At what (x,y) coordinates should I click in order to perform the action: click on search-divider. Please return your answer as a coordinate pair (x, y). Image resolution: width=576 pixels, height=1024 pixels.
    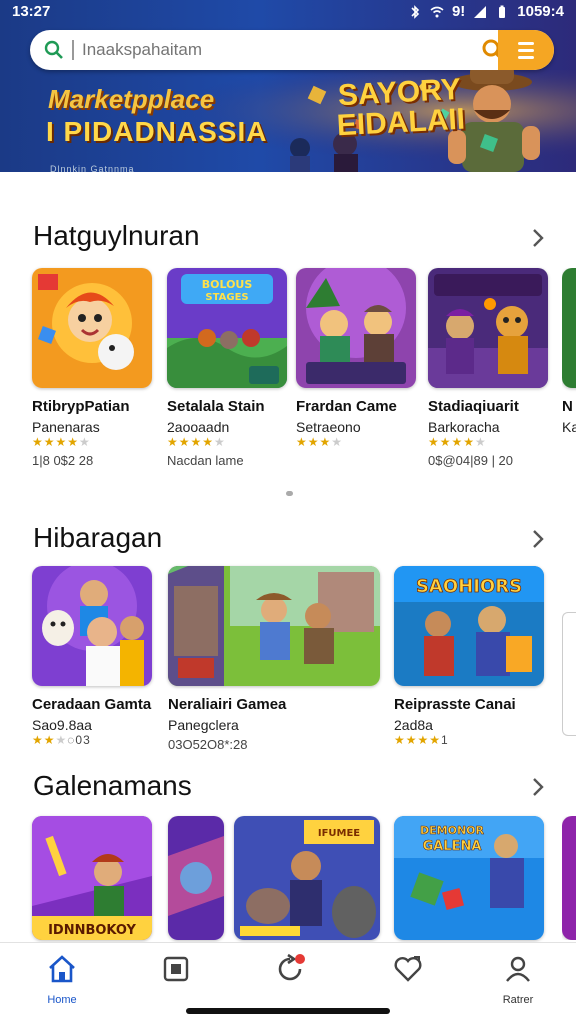
    Looking at the image, I should click on (73, 50).